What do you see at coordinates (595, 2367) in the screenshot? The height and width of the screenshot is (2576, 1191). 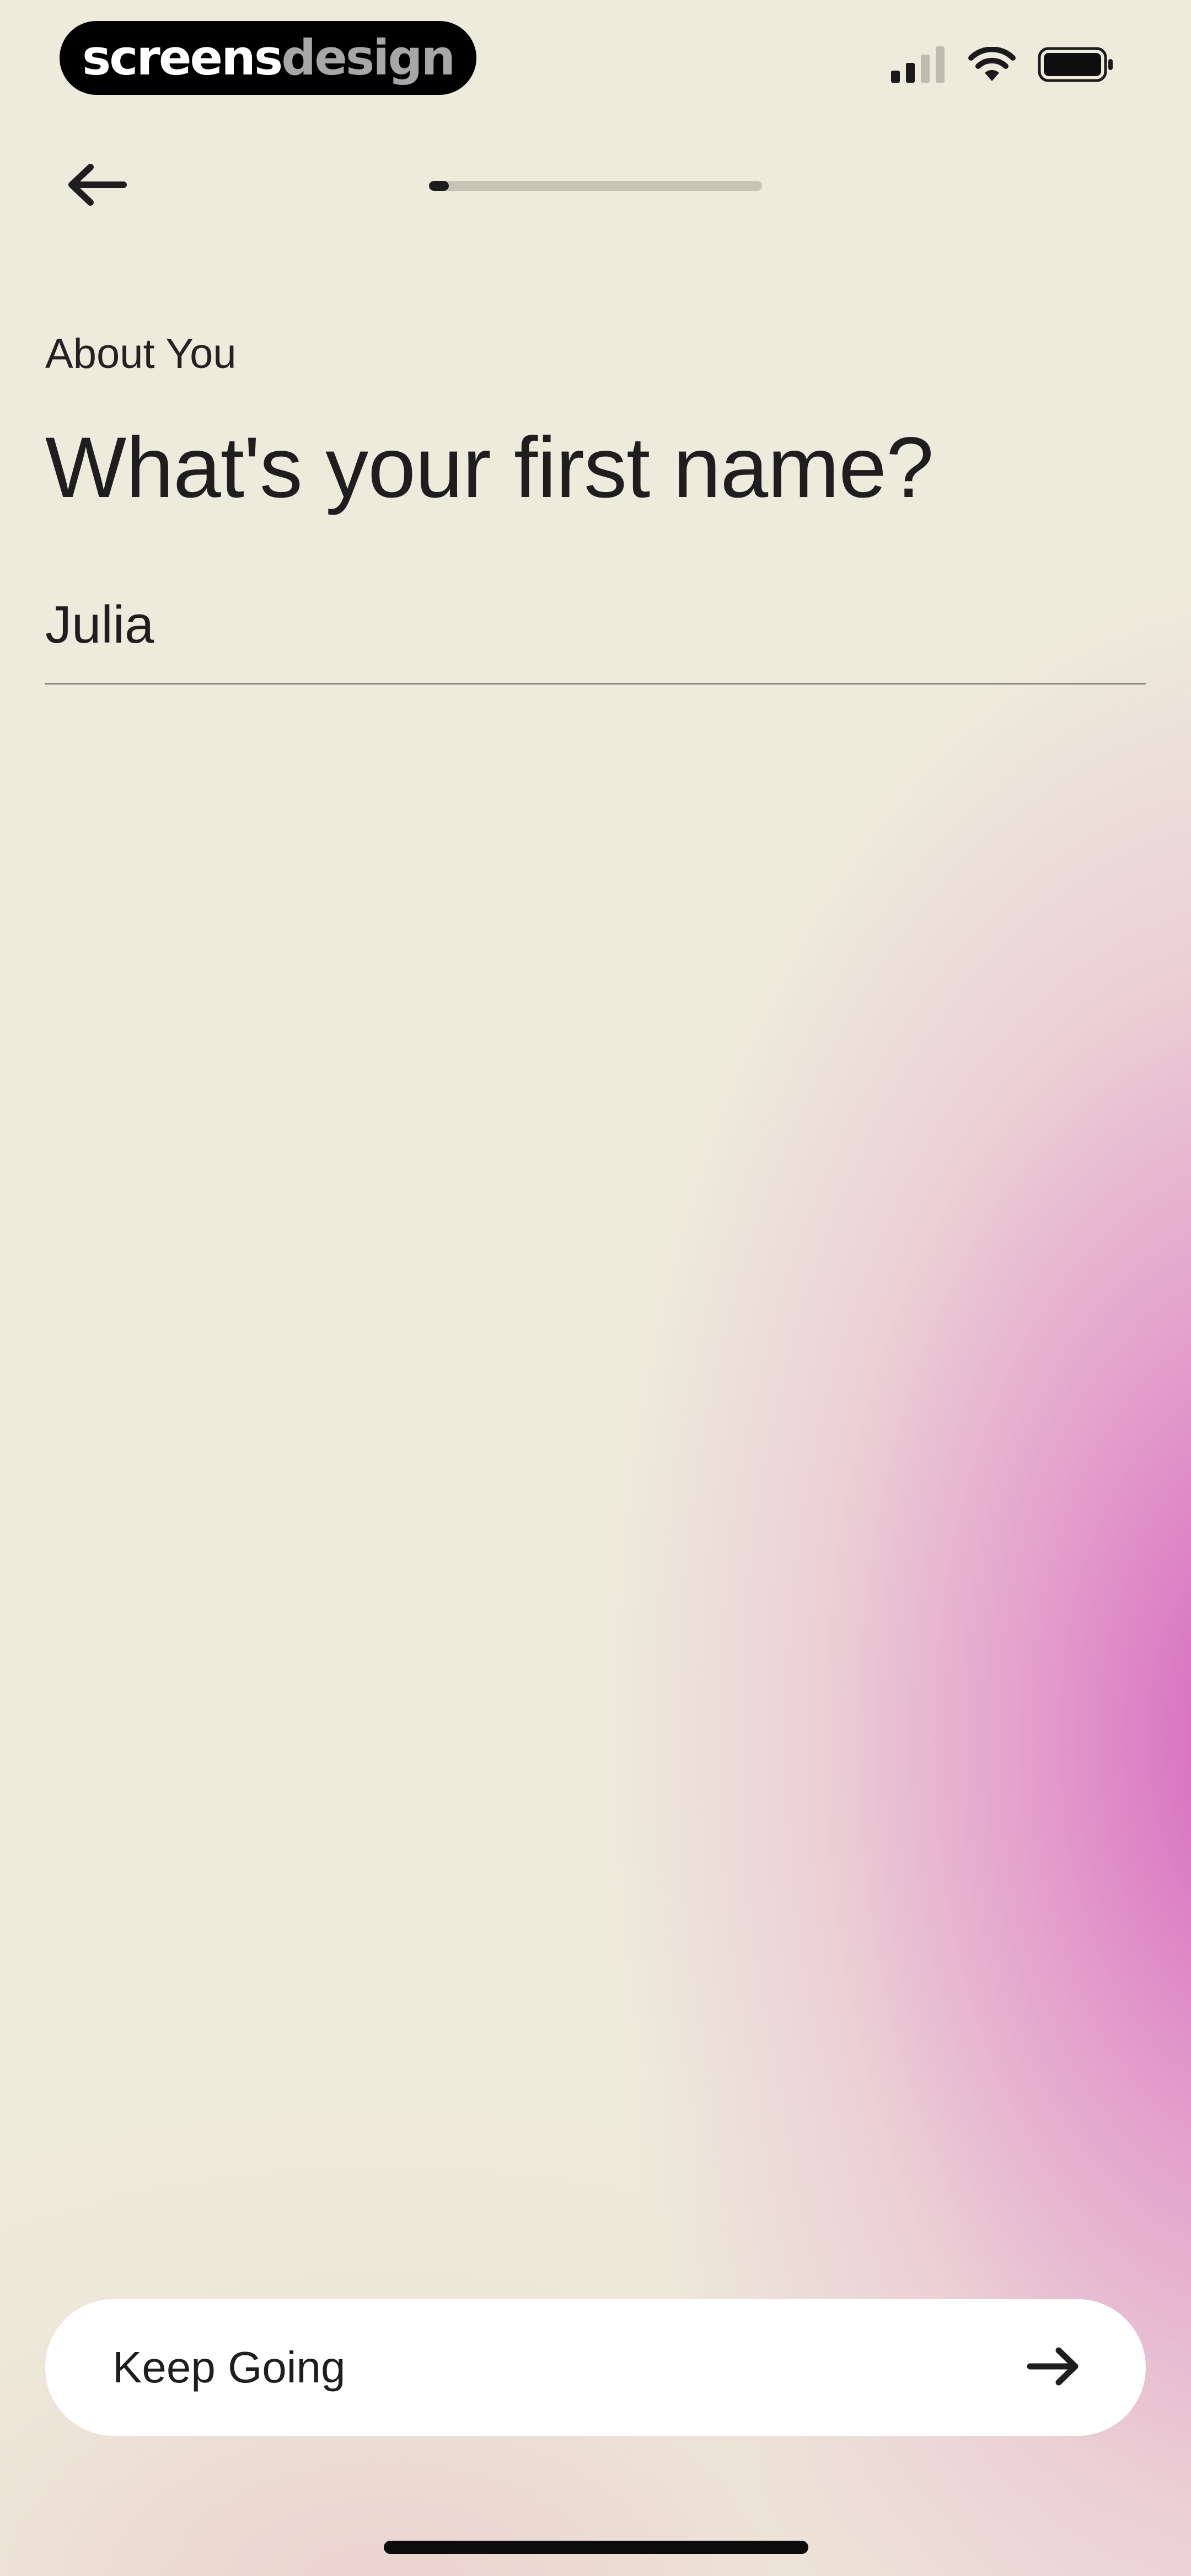 I see `keep-going-button: Keep Going` at bounding box center [595, 2367].